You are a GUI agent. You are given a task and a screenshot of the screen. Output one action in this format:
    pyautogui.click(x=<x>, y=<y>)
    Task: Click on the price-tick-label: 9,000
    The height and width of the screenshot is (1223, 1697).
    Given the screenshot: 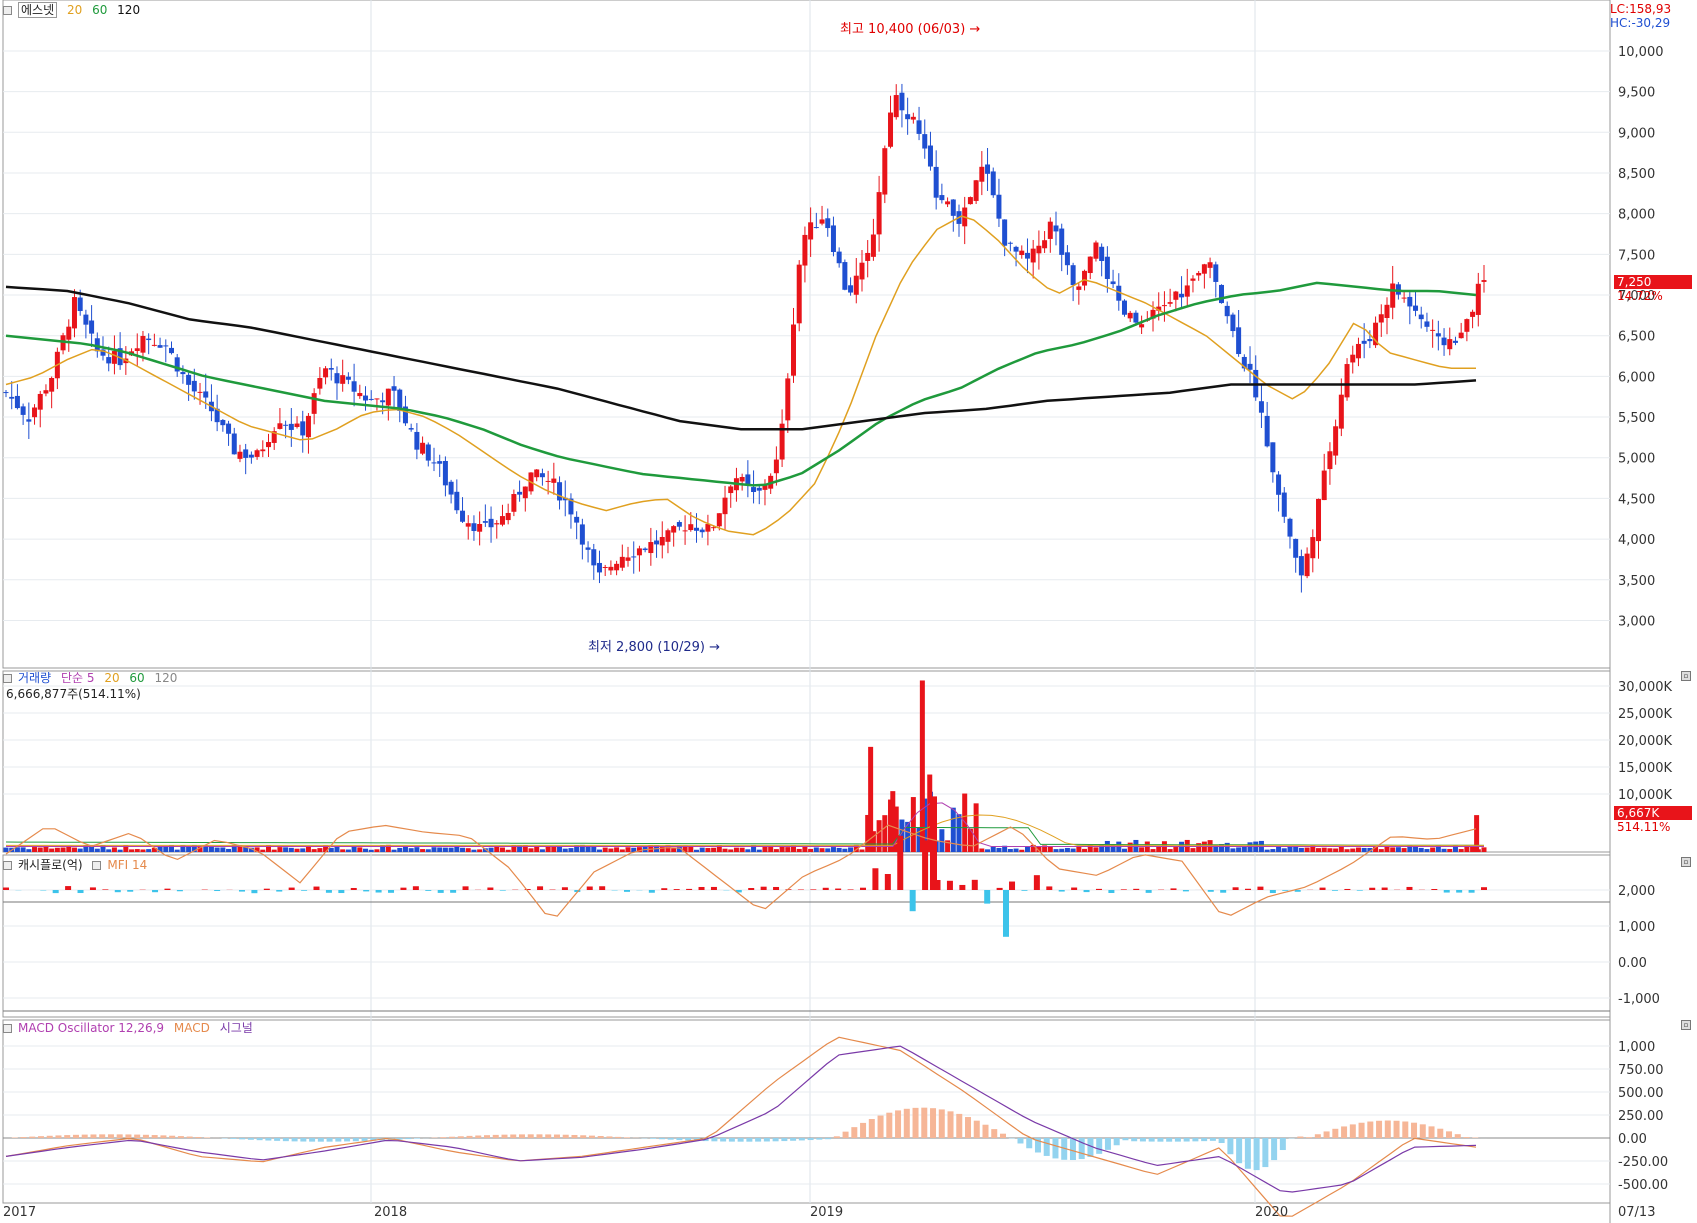 What is the action you would take?
    pyautogui.click(x=1636, y=133)
    